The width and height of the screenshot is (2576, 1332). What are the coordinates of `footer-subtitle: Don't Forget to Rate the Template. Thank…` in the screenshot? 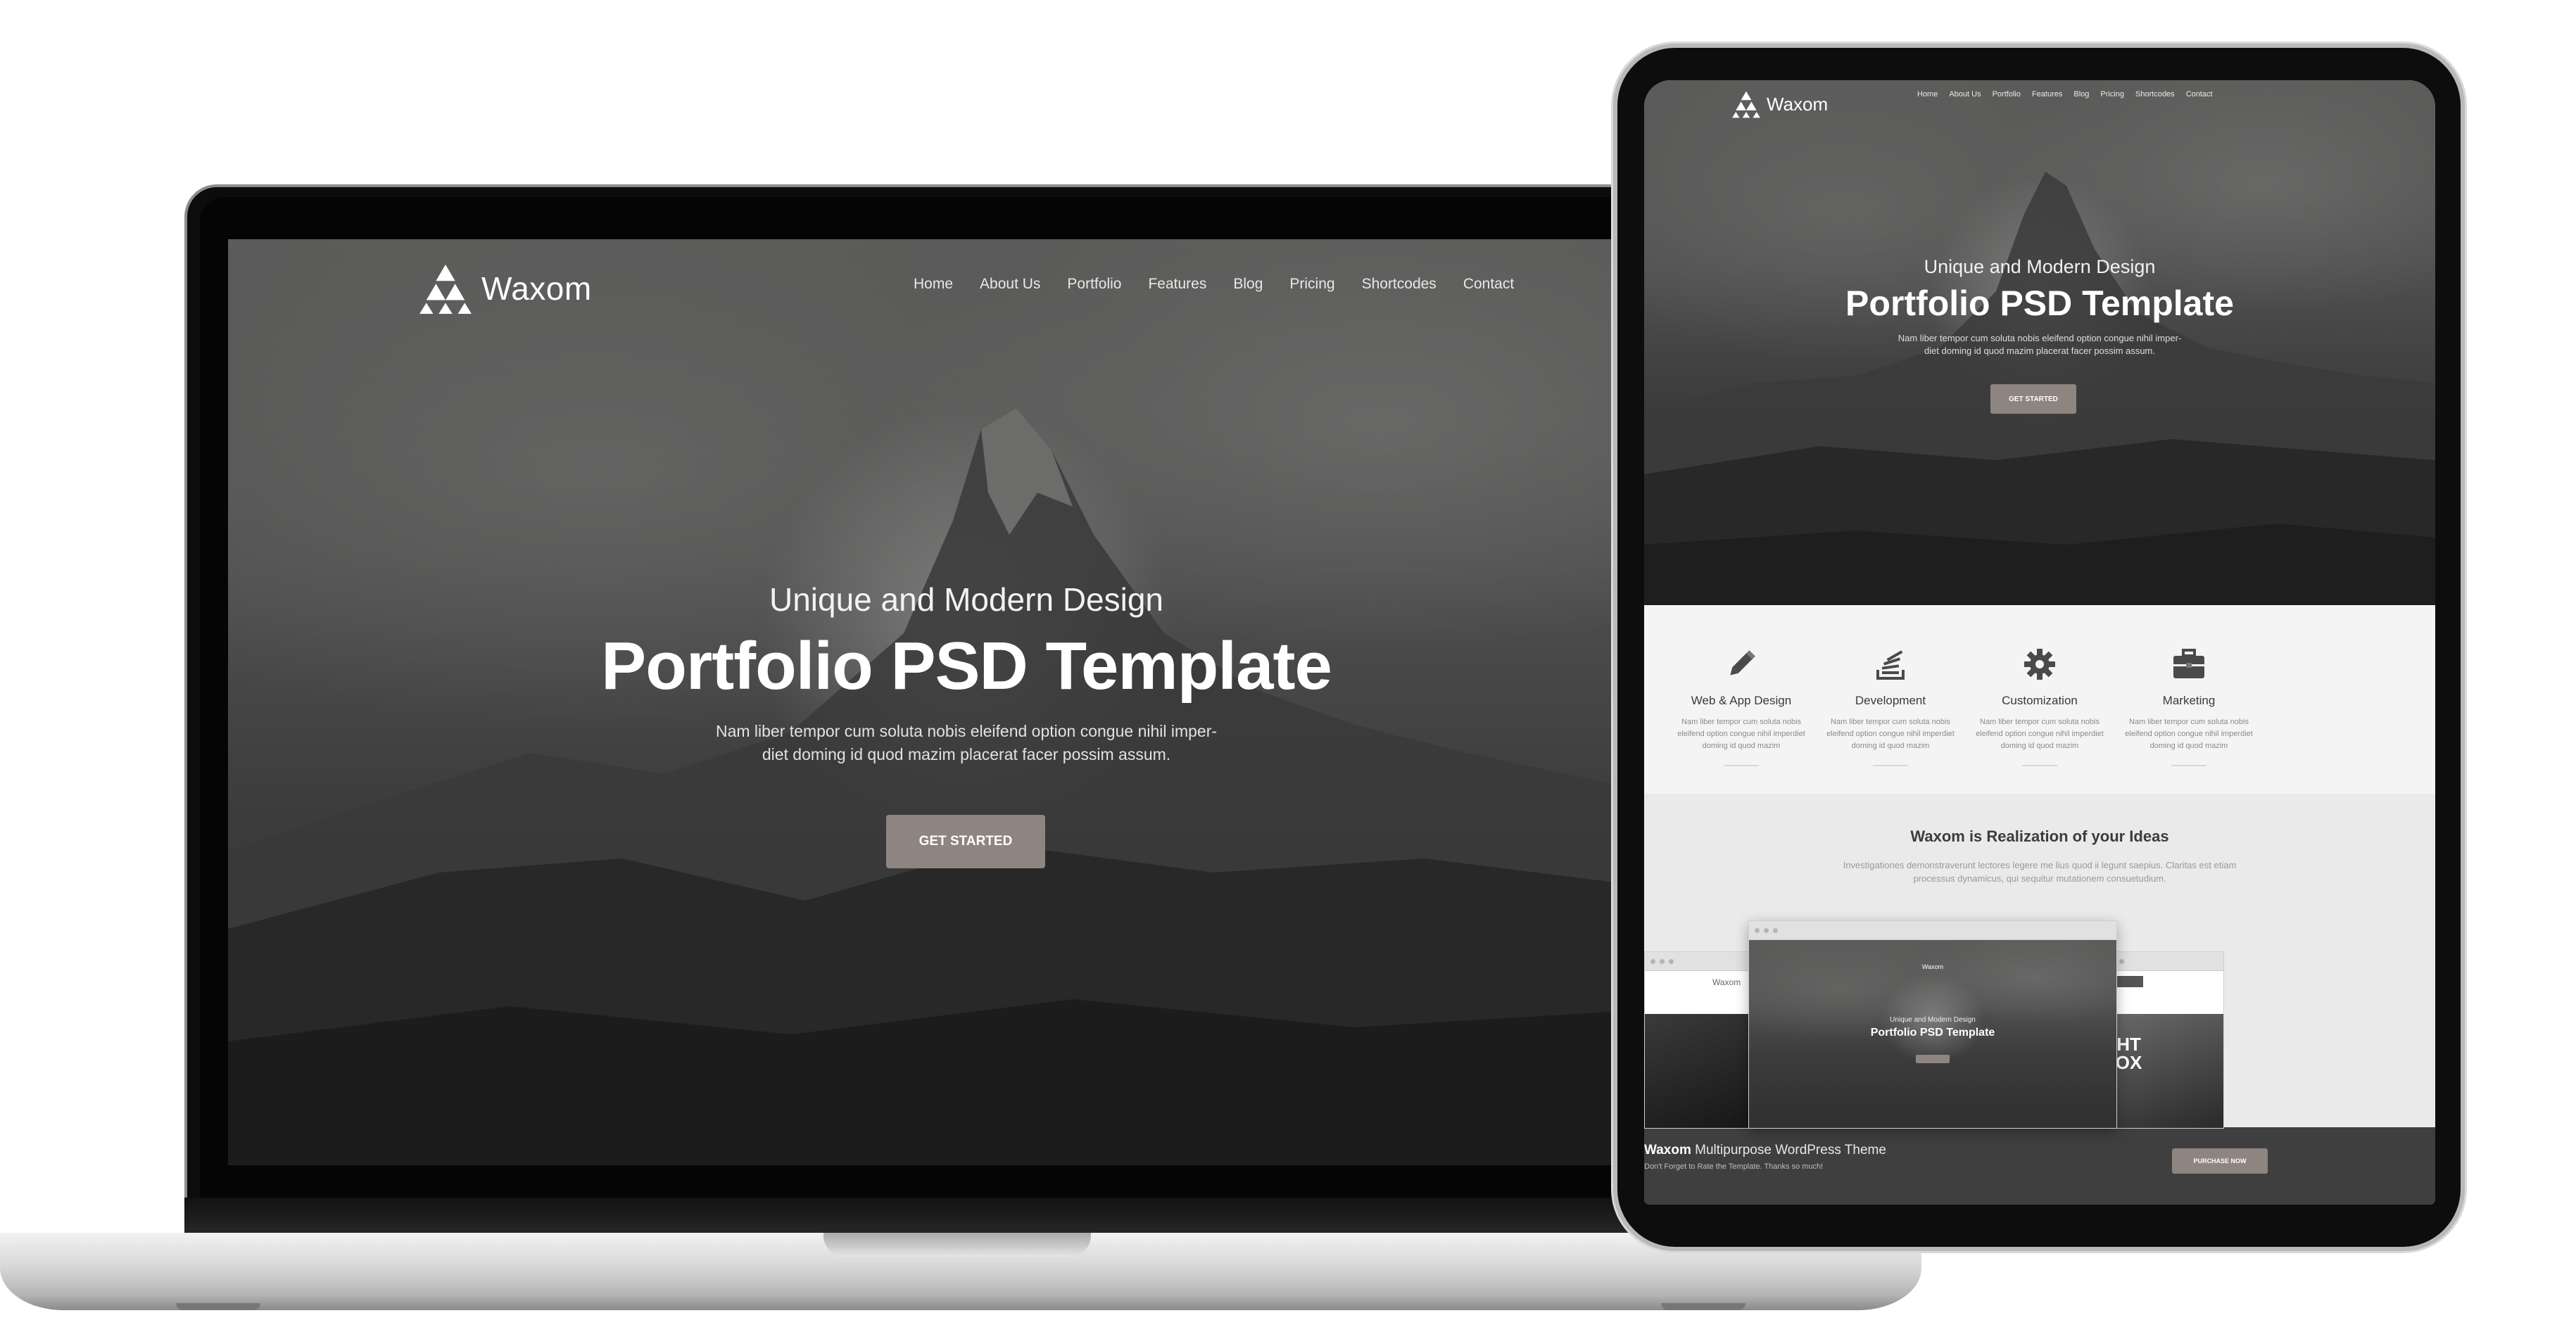 It's located at (1734, 1166).